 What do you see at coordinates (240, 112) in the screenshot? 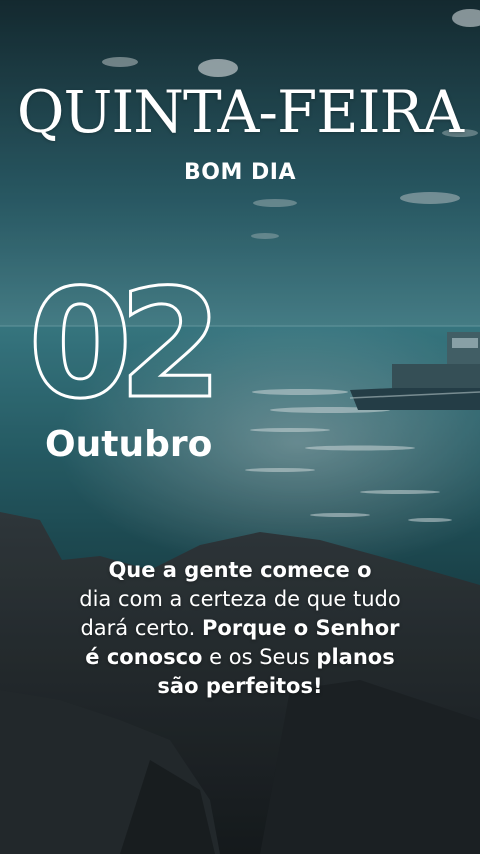
I see `weekday-title: QUINTA-FEIRA` at bounding box center [240, 112].